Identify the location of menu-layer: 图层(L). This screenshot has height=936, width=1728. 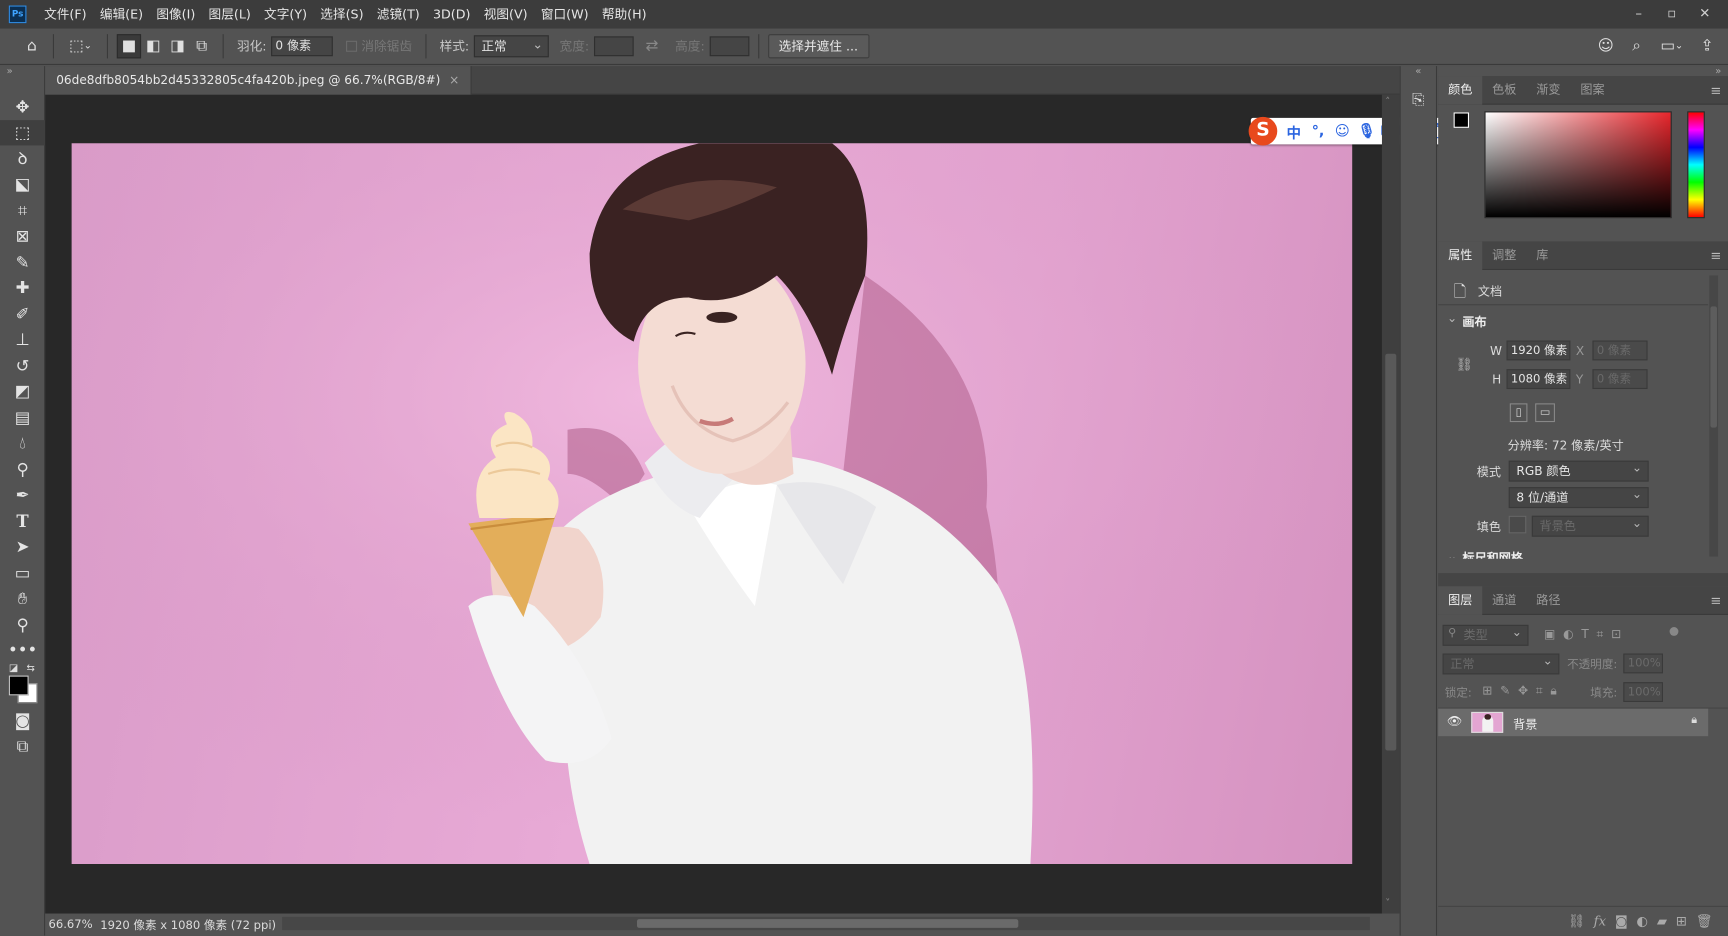
(230, 14).